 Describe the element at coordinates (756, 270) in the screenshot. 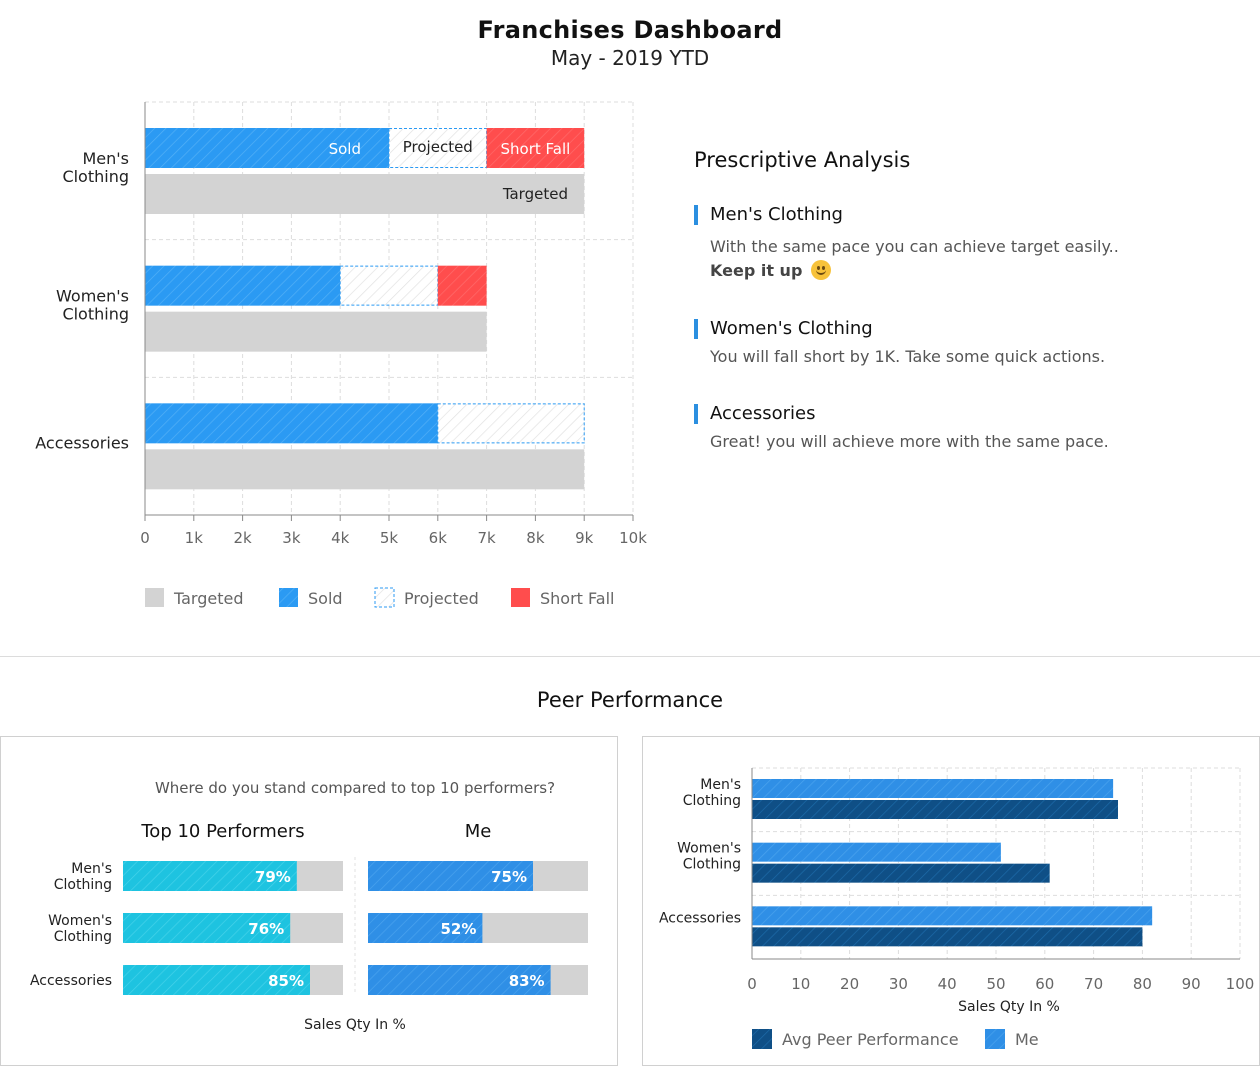

I see `analysis-emphasis: Keep it up` at that location.